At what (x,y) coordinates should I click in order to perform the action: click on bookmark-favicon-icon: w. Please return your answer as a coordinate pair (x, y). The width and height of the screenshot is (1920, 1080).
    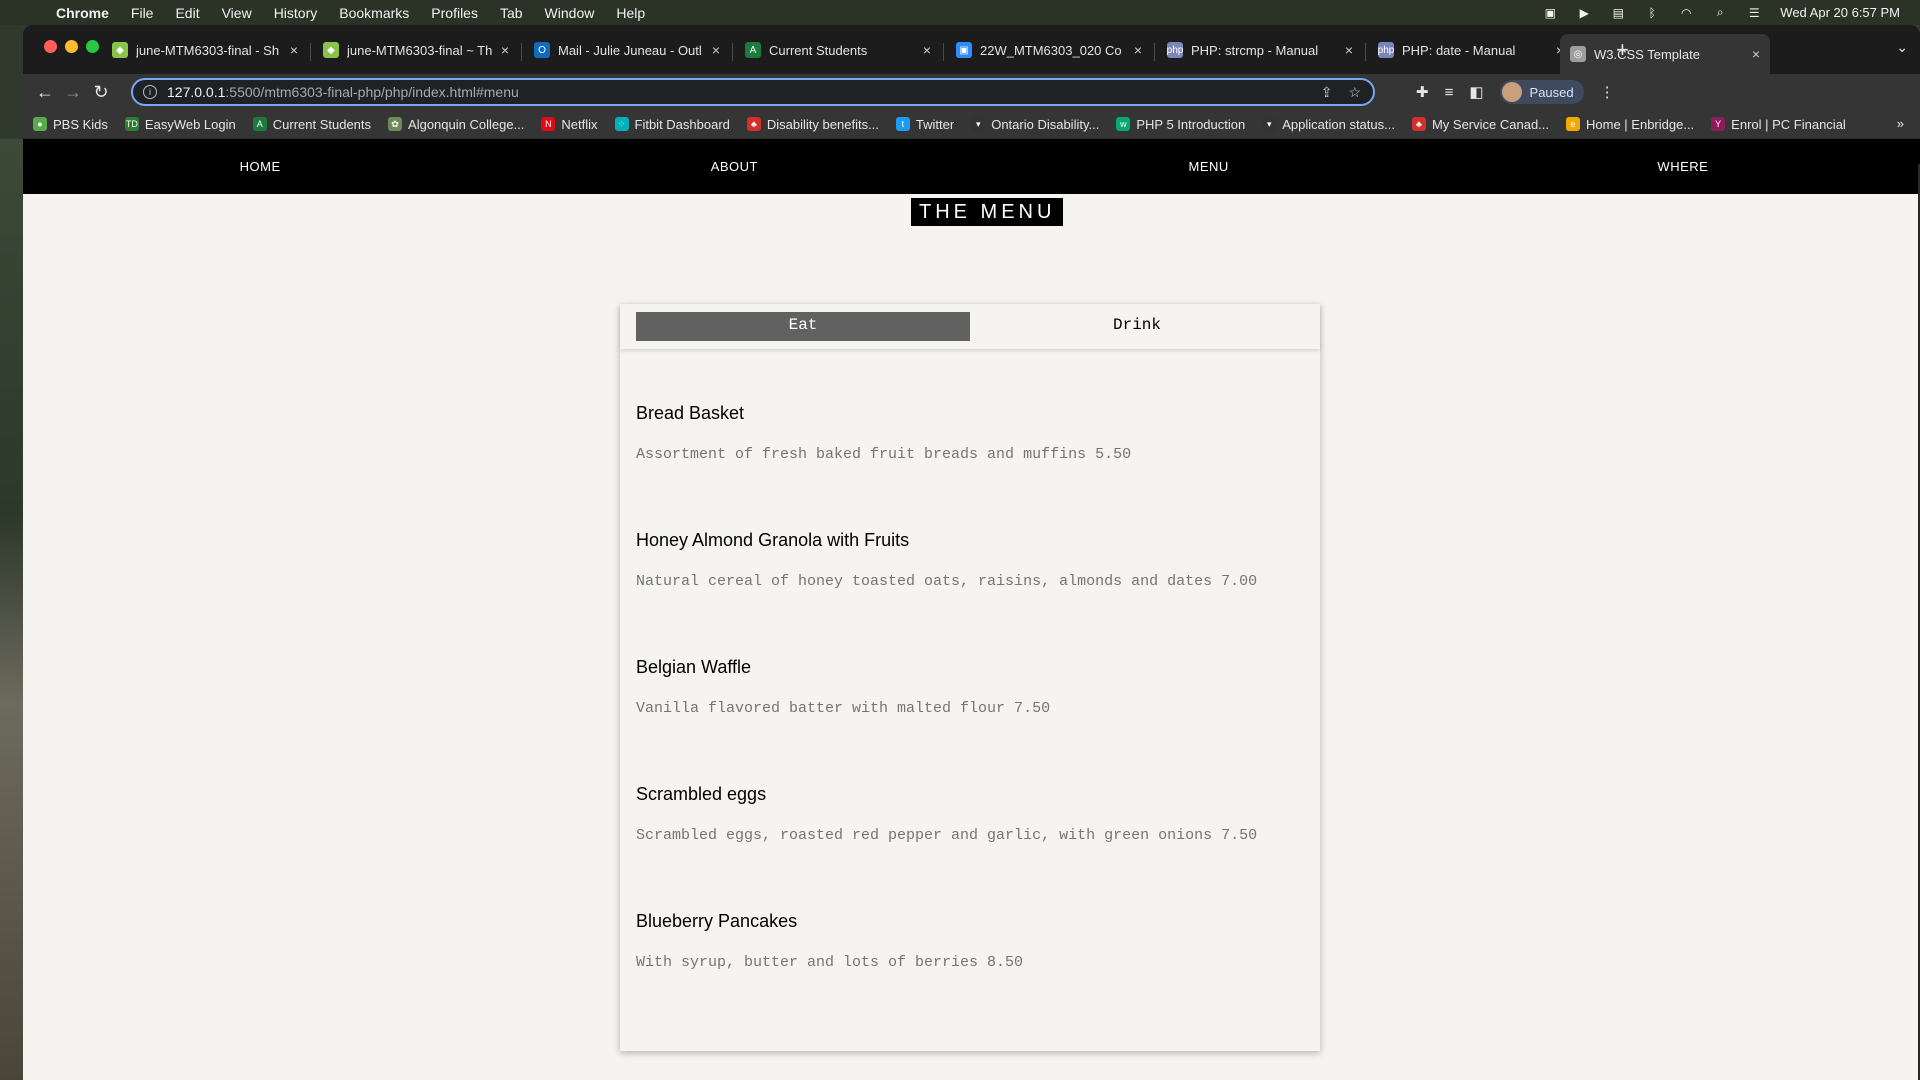
    Looking at the image, I should click on (1123, 124).